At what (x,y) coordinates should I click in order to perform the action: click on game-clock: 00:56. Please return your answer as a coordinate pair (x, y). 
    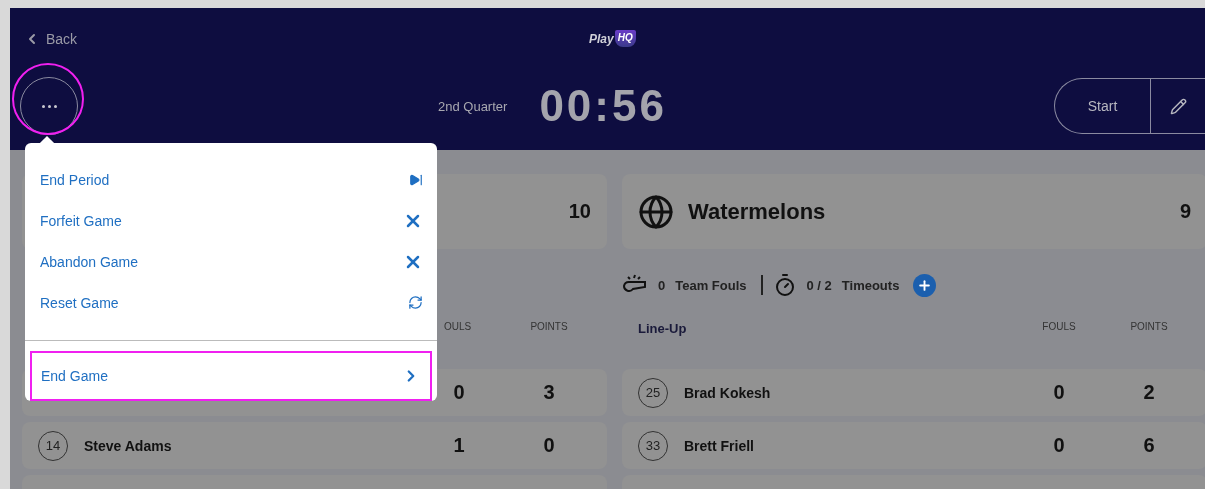
    Looking at the image, I should click on (603, 106).